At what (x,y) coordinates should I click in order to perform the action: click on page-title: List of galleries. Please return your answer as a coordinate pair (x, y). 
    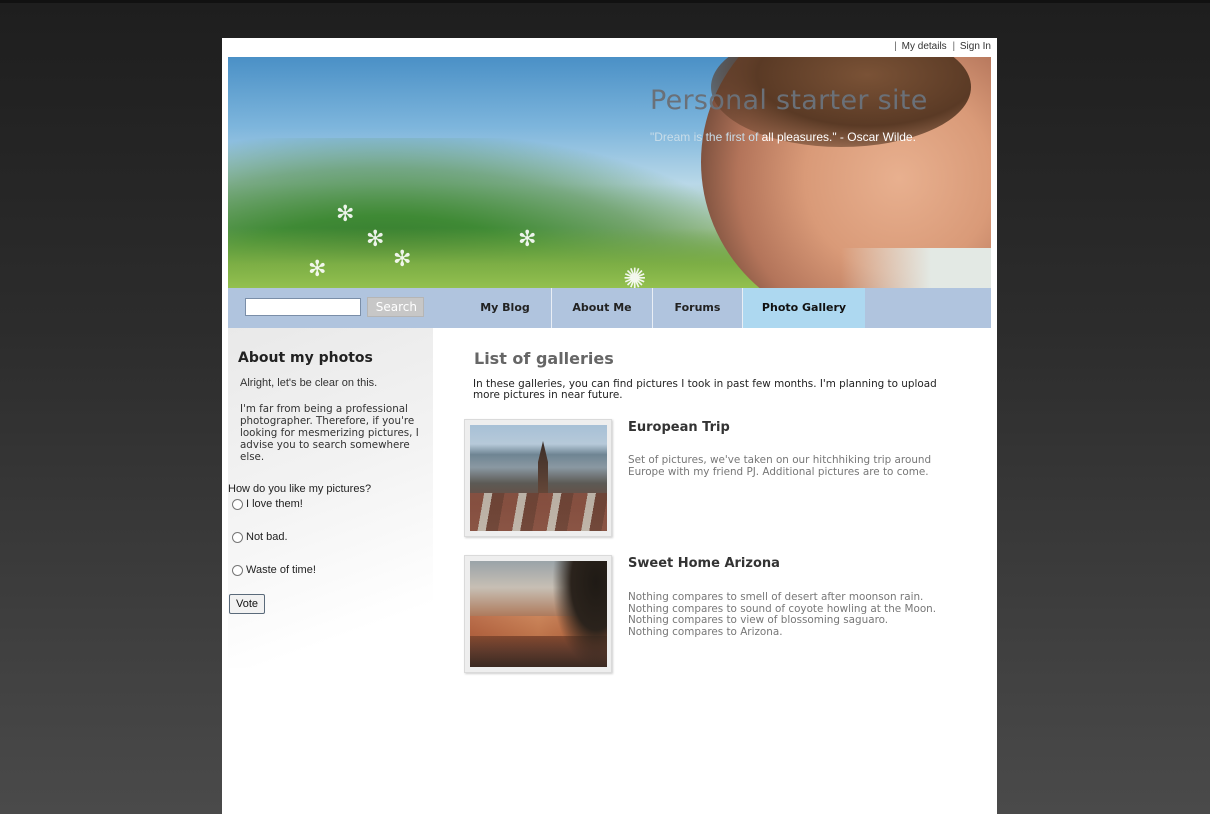
    Looking at the image, I should click on (544, 358).